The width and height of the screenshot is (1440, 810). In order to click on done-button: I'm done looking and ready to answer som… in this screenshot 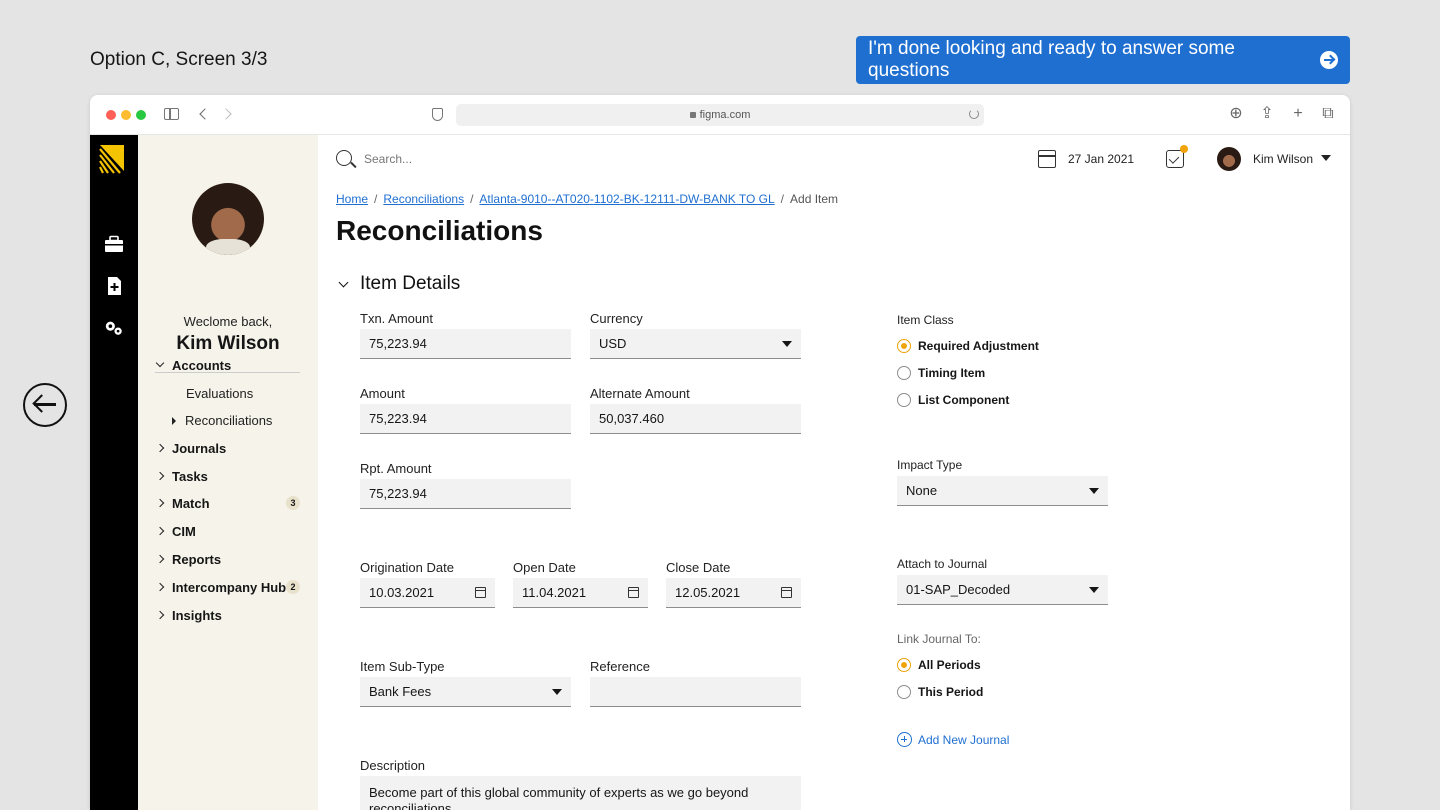, I will do `click(1103, 60)`.